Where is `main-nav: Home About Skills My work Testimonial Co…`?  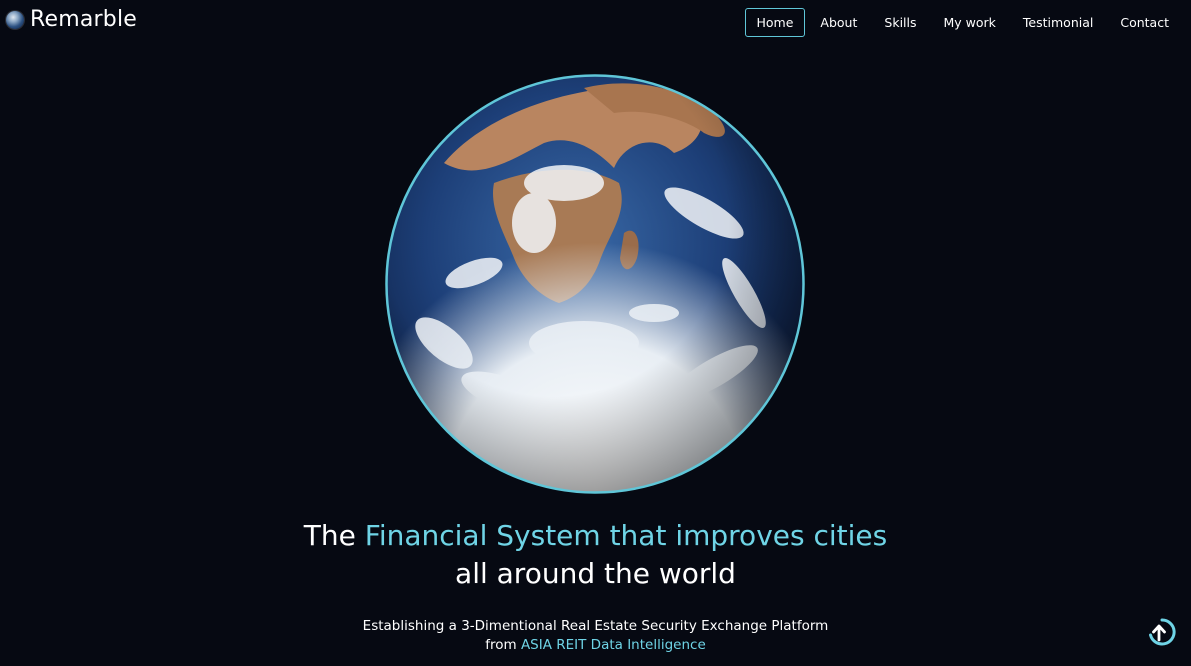
main-nav: Home About Skills My work Testimonial Co… is located at coordinates (962, 22).